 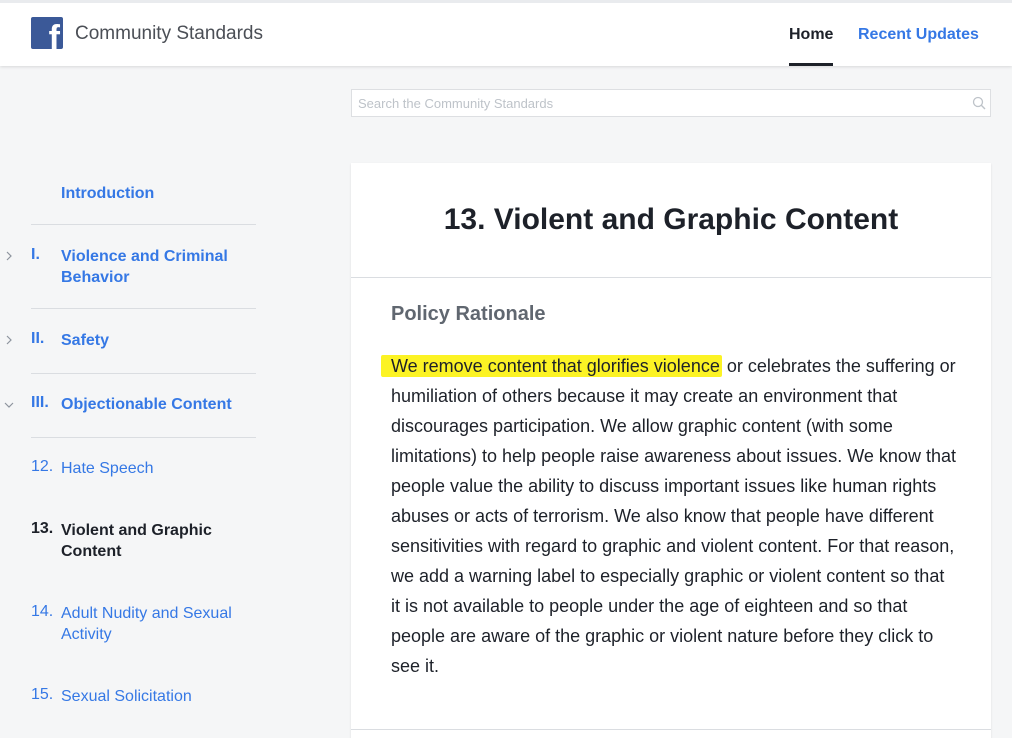 I want to click on search-icon, so click(x=979, y=103).